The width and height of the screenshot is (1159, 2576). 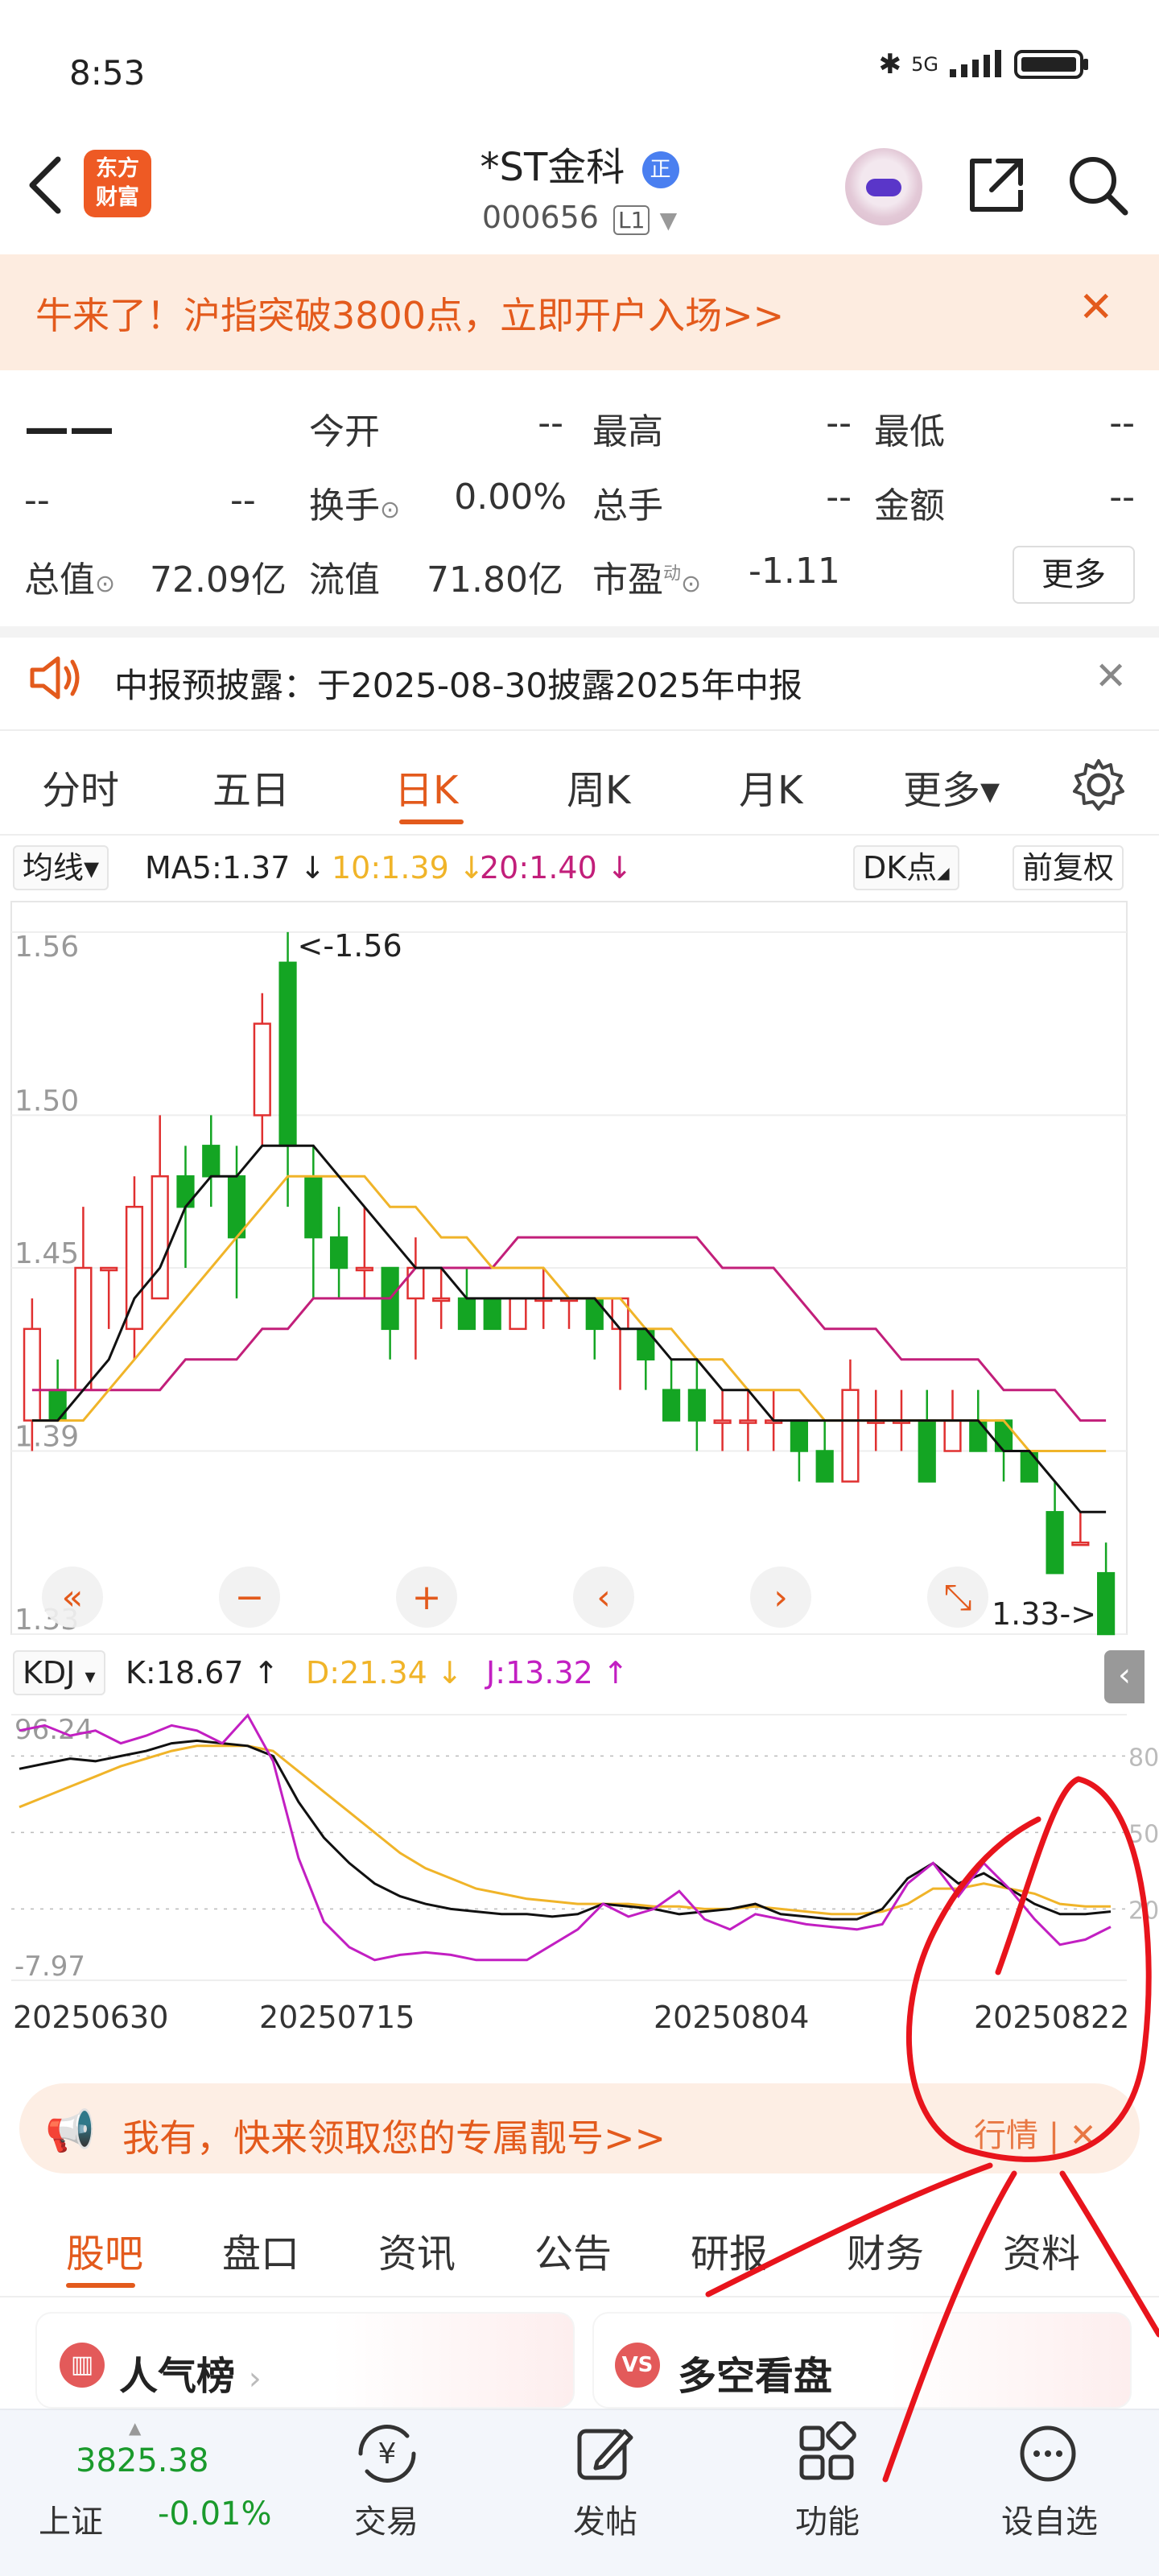 I want to click on handwritten-annotation, so click(x=932, y=2129).